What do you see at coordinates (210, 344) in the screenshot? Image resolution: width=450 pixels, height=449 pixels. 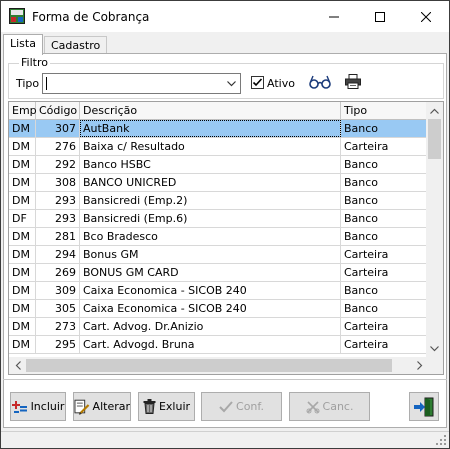 I see `cell-descricao: Cart. Advogd. Bruna` at bounding box center [210, 344].